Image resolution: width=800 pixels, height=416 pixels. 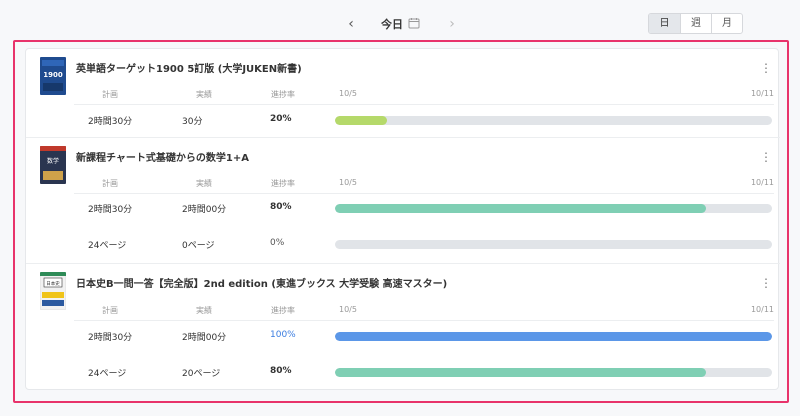 I want to click on cover-text: 日本史, so click(x=53, y=283).